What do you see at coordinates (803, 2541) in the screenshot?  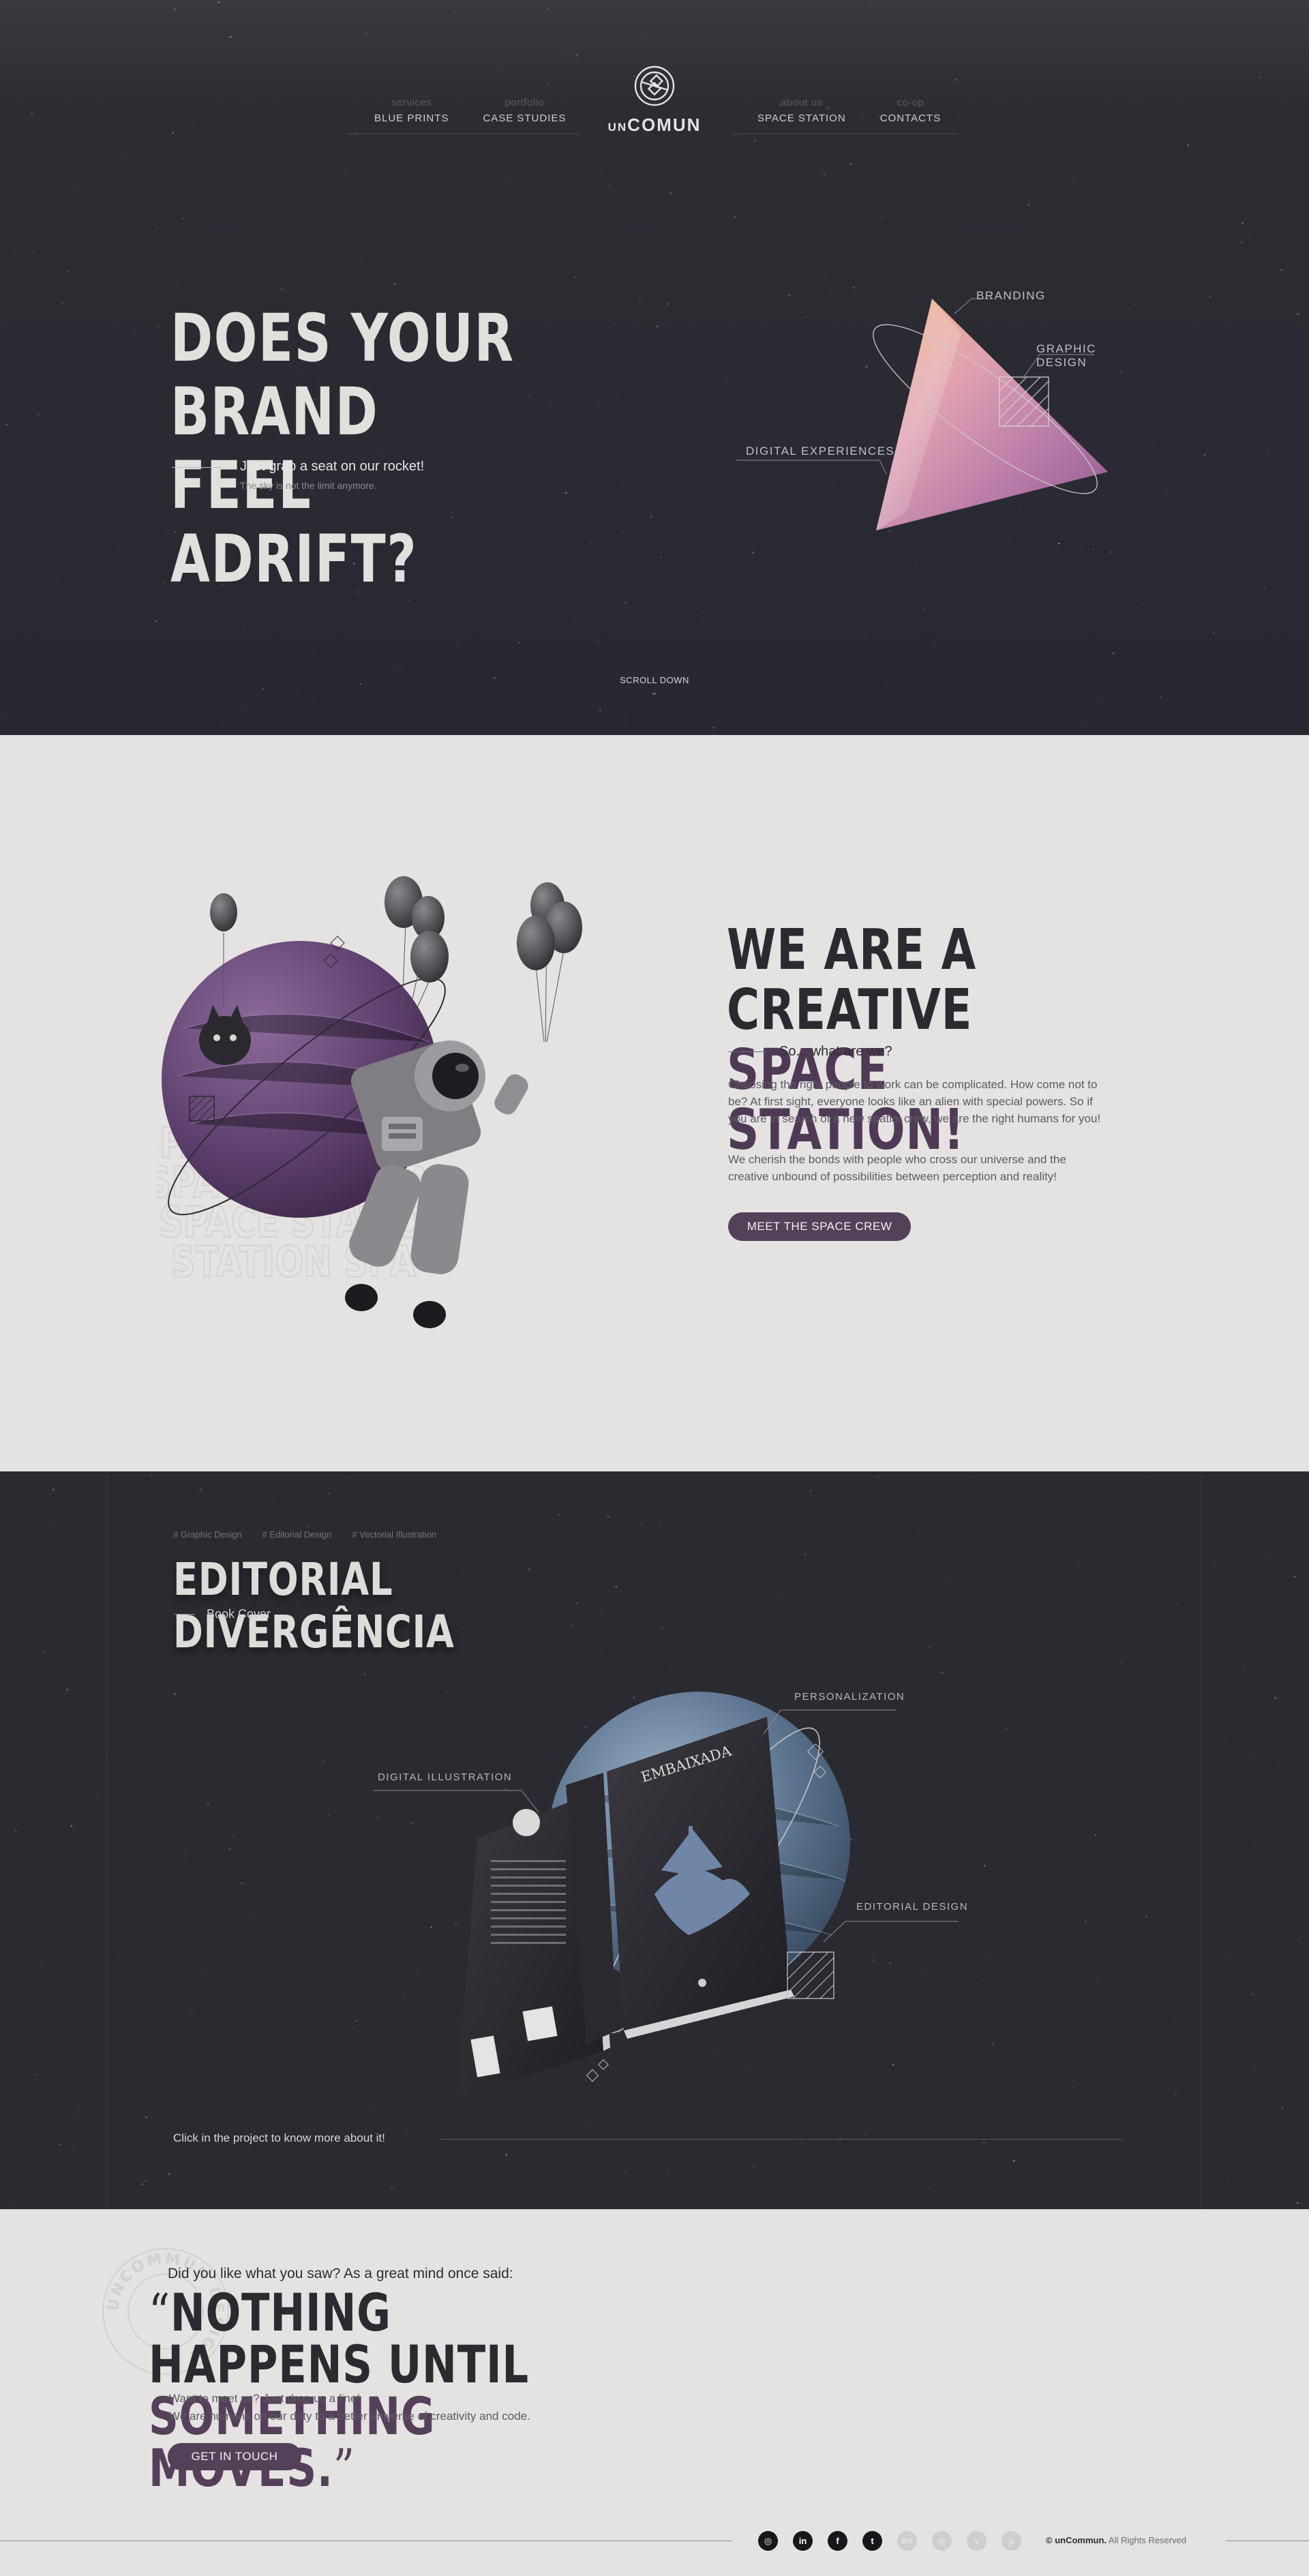 I see `linkedin-icon: in` at bounding box center [803, 2541].